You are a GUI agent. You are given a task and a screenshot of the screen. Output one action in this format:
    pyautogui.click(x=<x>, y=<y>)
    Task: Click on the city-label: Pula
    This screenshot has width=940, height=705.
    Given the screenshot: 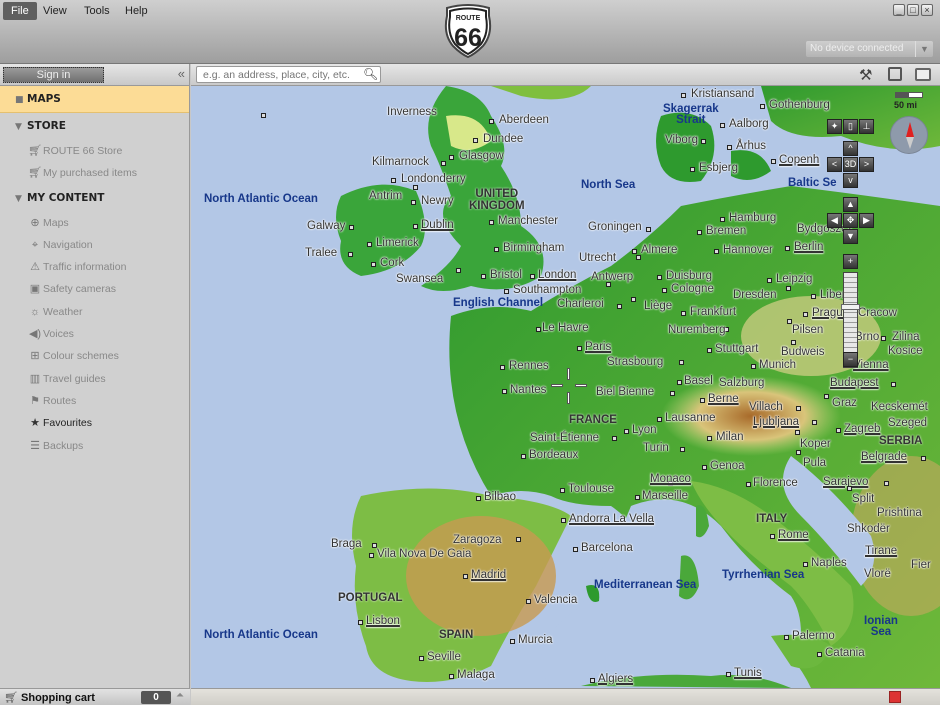 What is the action you would take?
    pyautogui.click(x=814, y=463)
    